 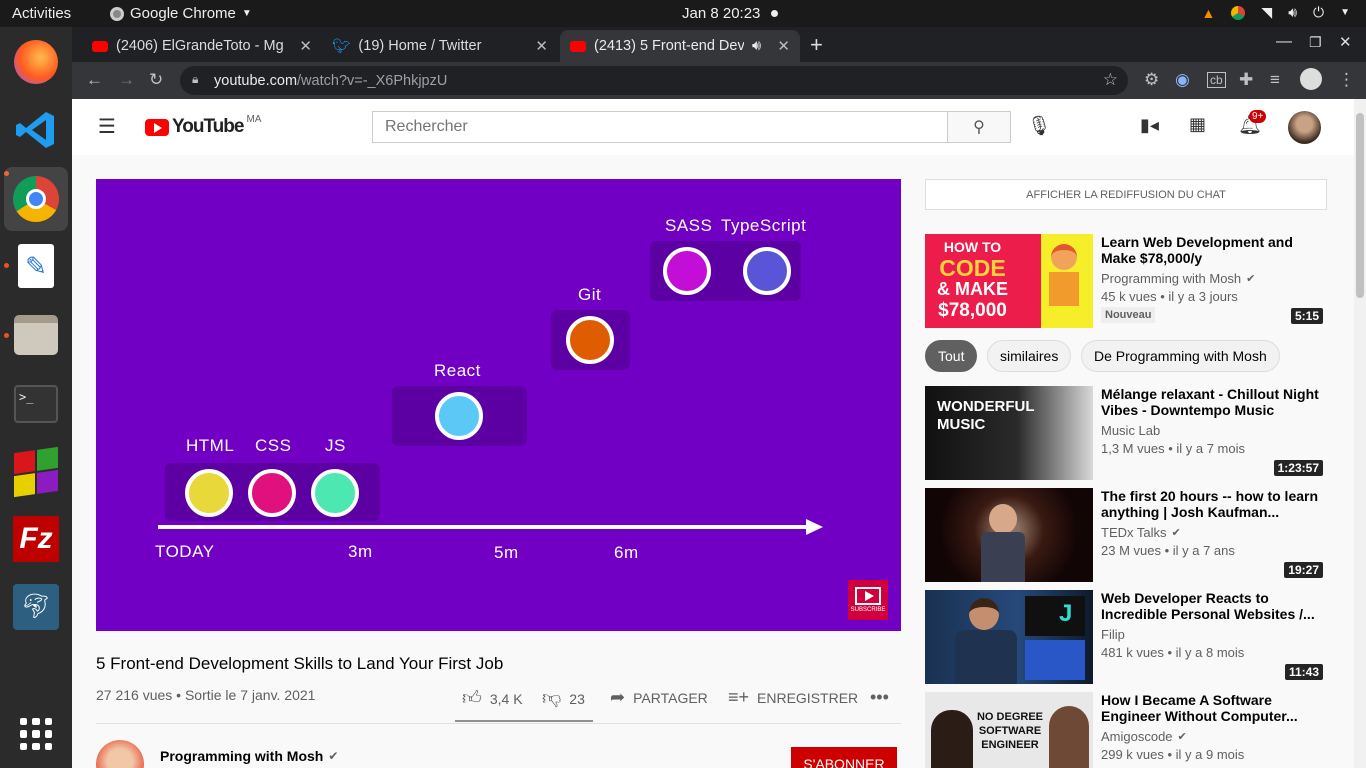 What do you see at coordinates (1306, 316) in the screenshot?
I see `duration-badge: 5:15` at bounding box center [1306, 316].